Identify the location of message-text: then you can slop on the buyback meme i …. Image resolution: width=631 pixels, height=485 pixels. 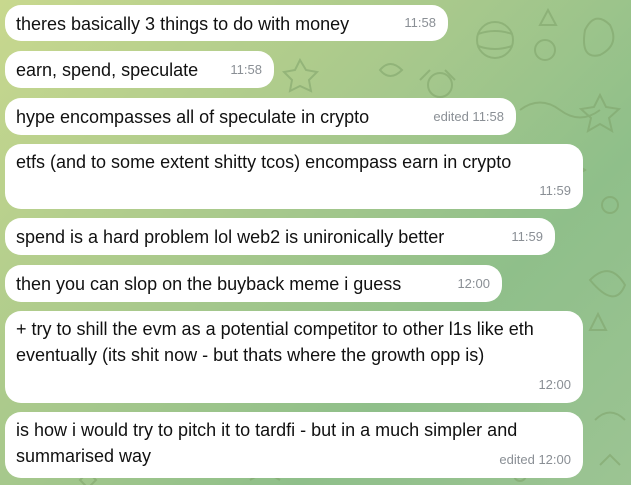
(209, 284).